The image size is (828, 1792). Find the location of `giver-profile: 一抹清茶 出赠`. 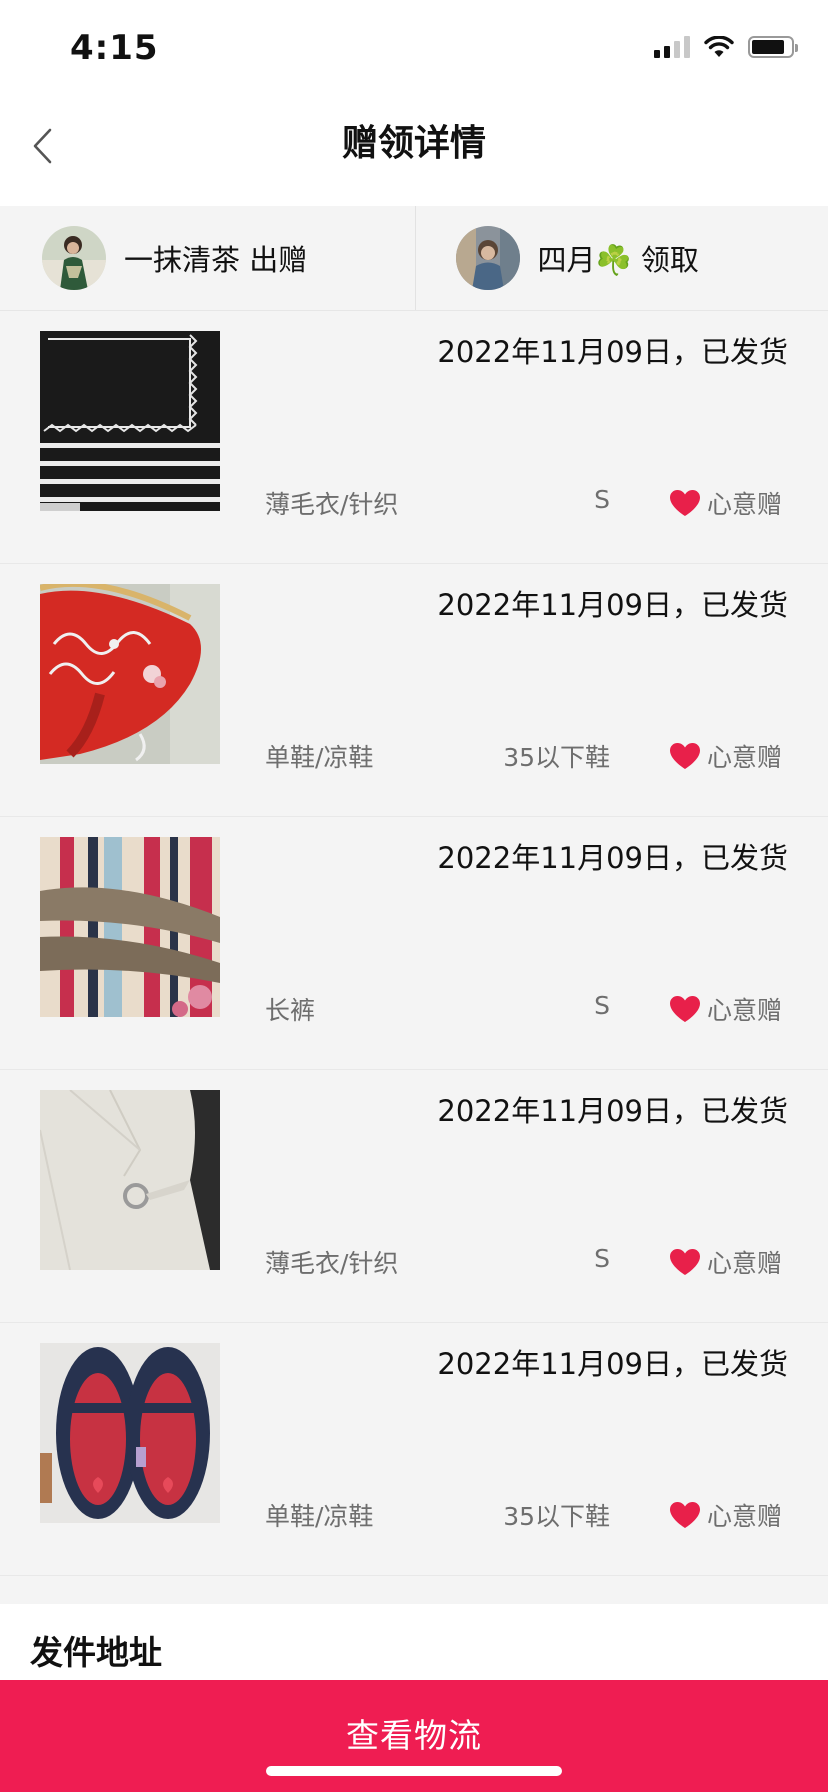

giver-profile: 一抹清茶 出赠 is located at coordinates (207, 258).